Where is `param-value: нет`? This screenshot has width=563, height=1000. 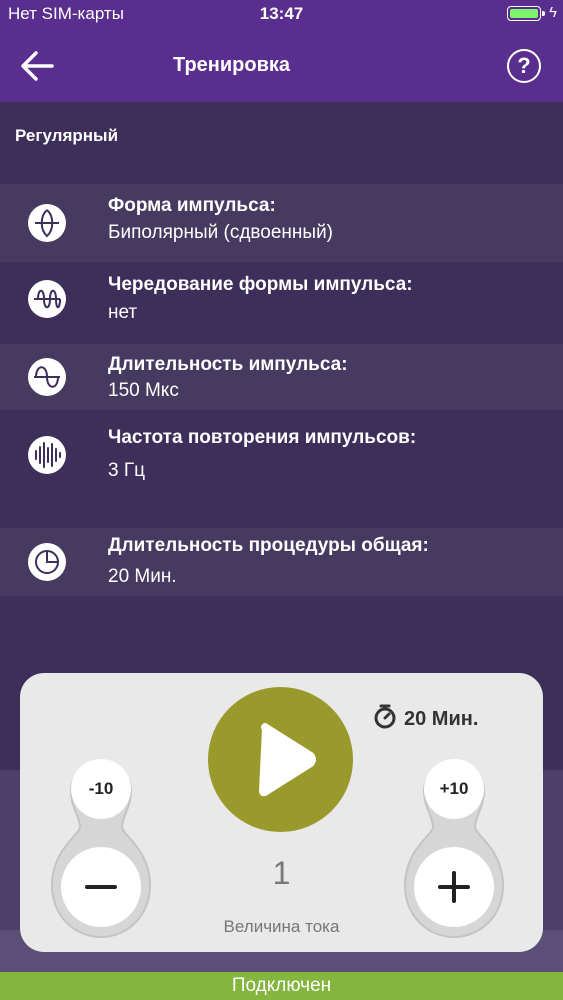 param-value: нет is located at coordinates (123, 312).